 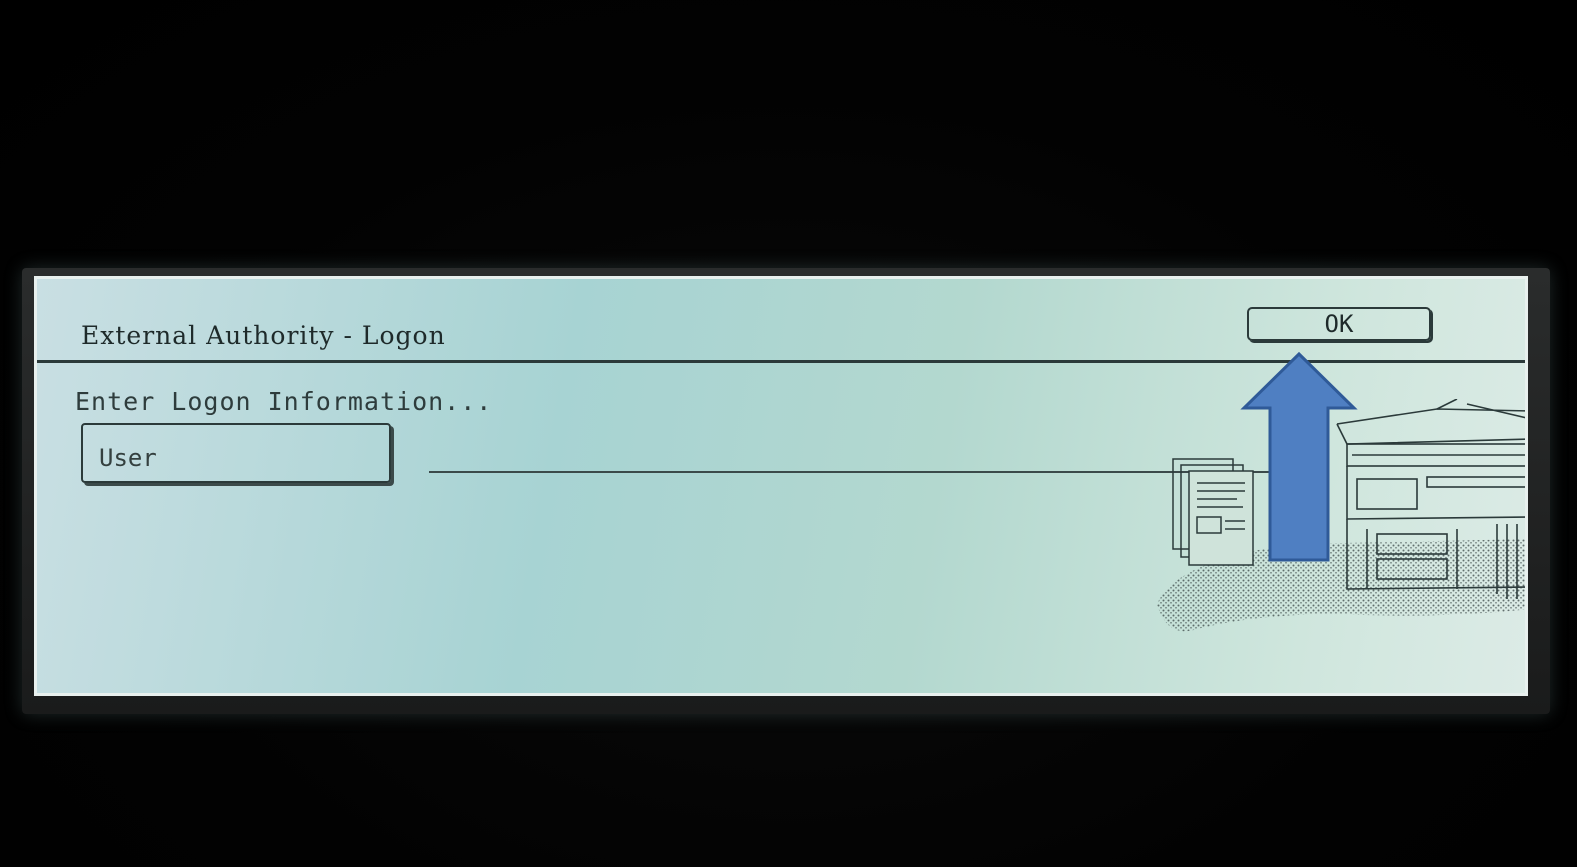 I want to click on dialog-title: External Authority - Logon, so click(x=263, y=335).